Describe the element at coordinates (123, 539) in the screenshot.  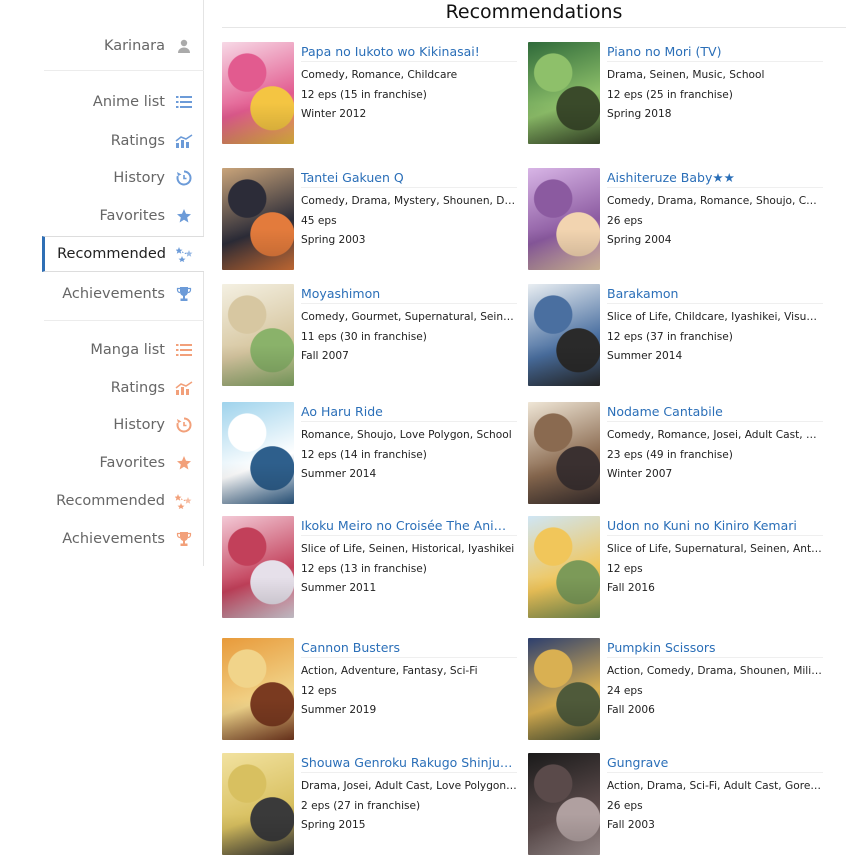
I see `sidebar-item-manga-achievements: Achievements` at that location.